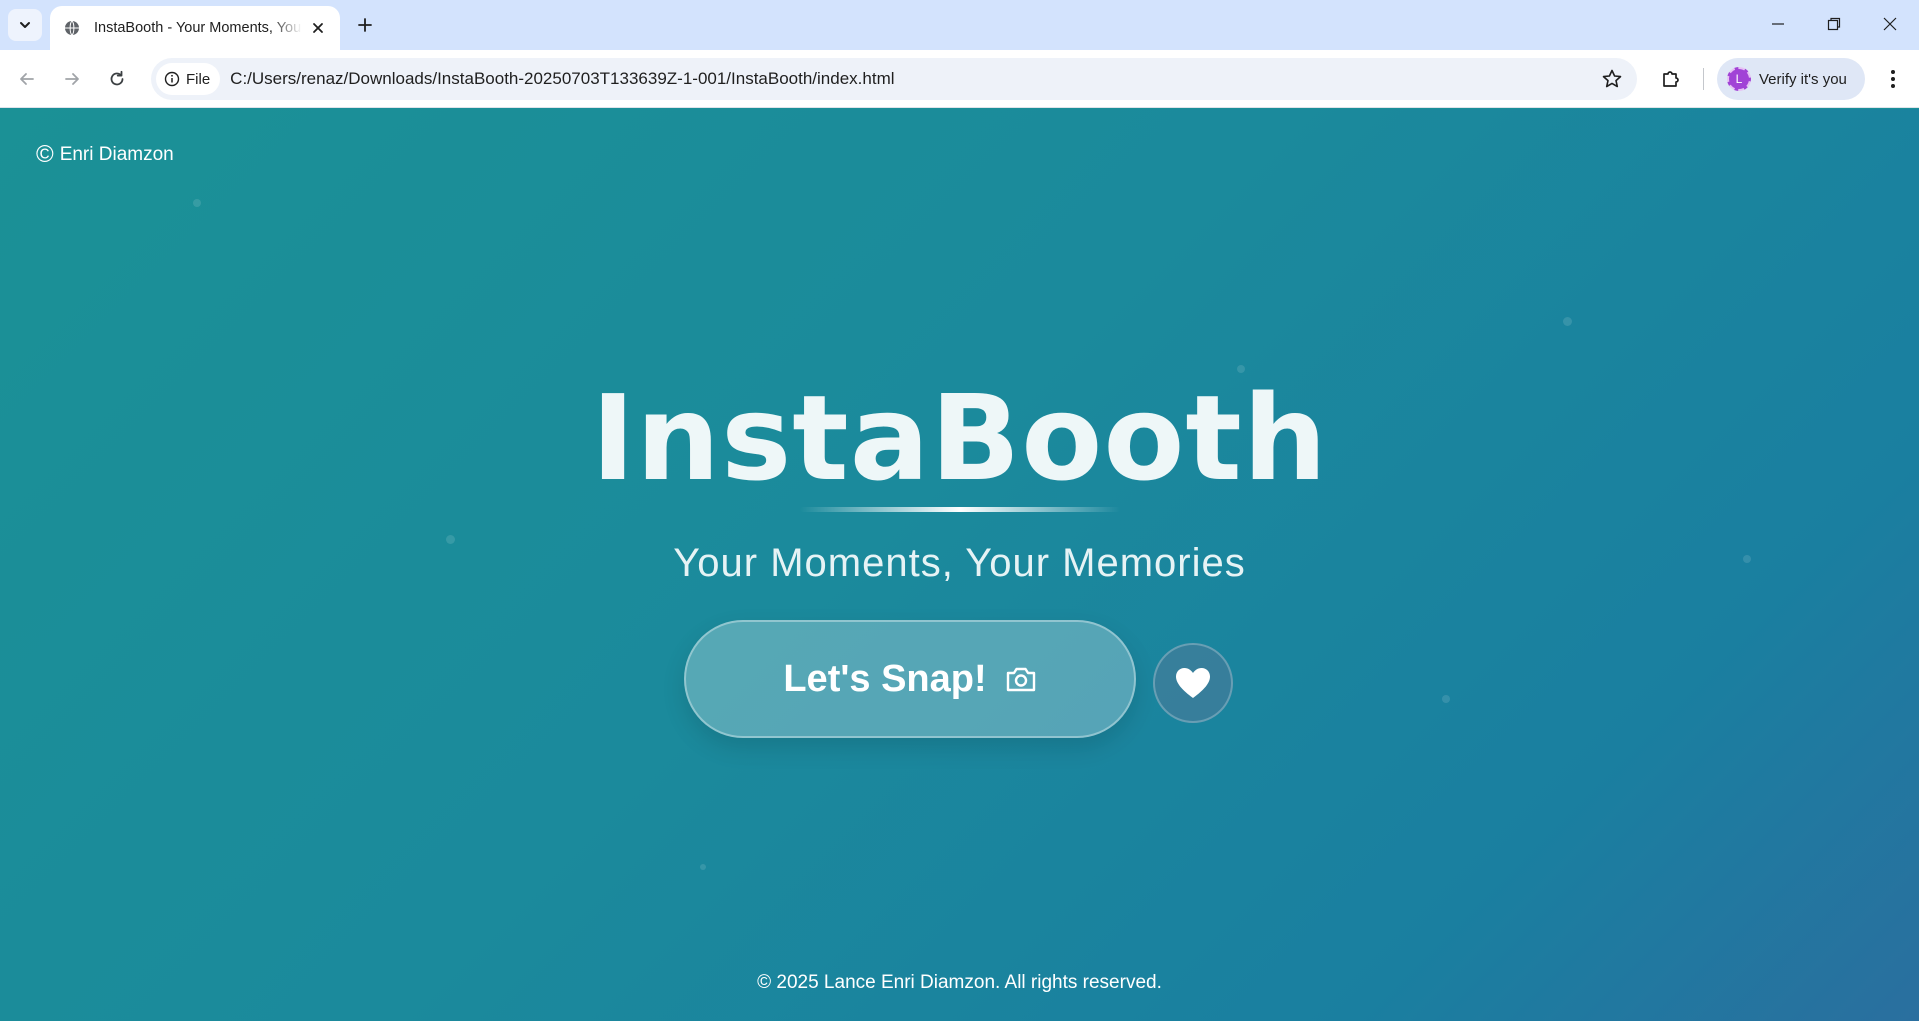 This screenshot has width=1919, height=1021. What do you see at coordinates (885, 678) in the screenshot?
I see `lets-snap-label: Let's Snap!` at bounding box center [885, 678].